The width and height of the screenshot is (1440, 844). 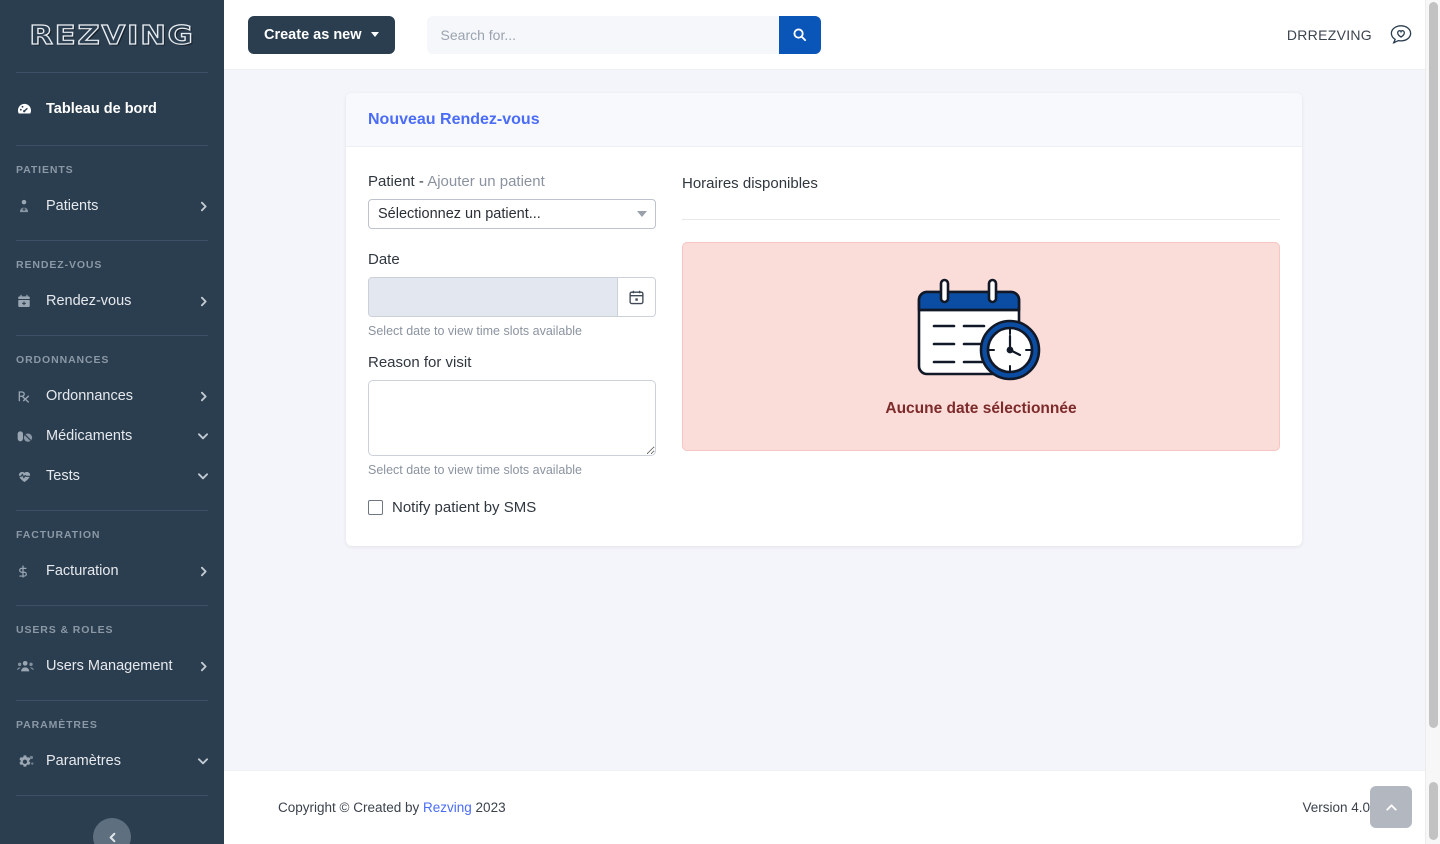 I want to click on calendar-icon, so click(x=636, y=297).